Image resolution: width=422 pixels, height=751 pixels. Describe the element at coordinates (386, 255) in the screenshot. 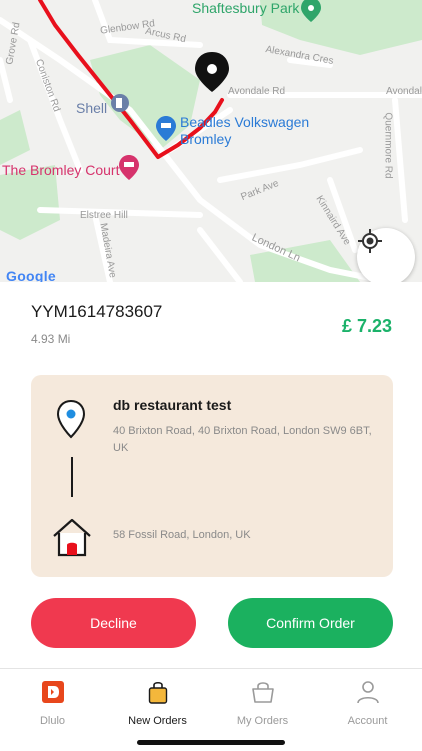

I see `my-location-button` at that location.